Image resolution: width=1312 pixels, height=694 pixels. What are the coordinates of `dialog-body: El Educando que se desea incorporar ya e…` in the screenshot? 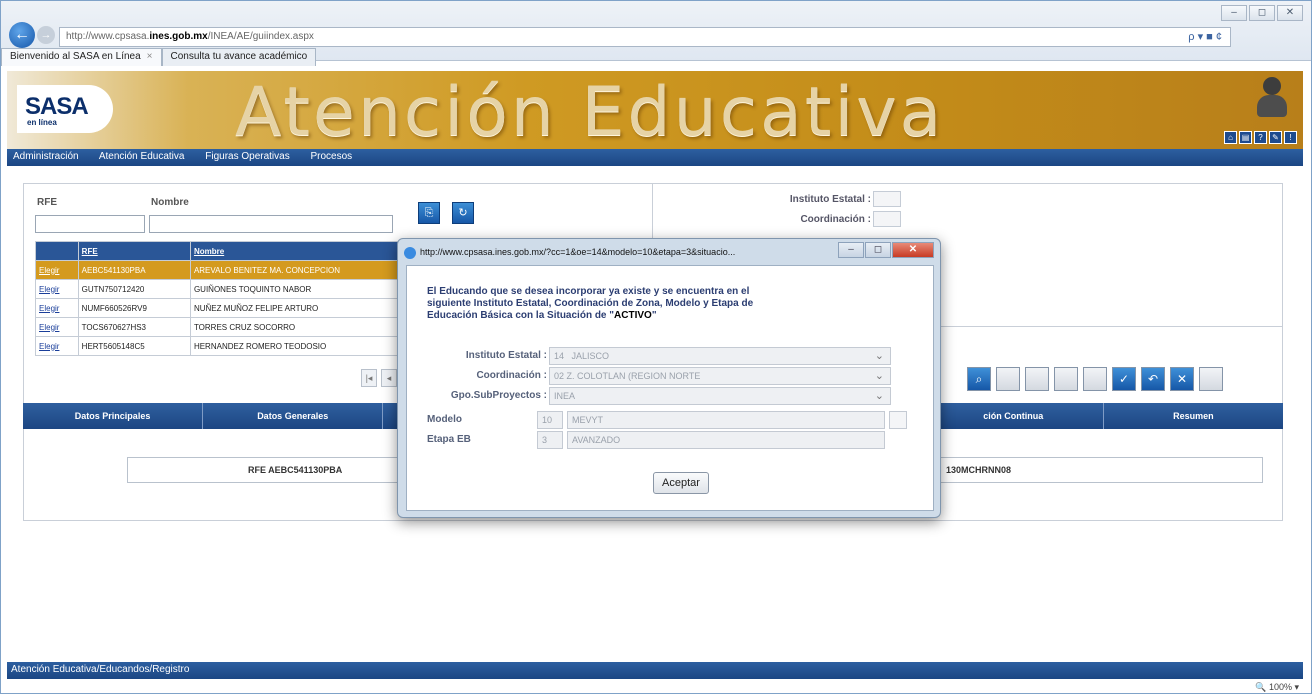 It's located at (670, 388).